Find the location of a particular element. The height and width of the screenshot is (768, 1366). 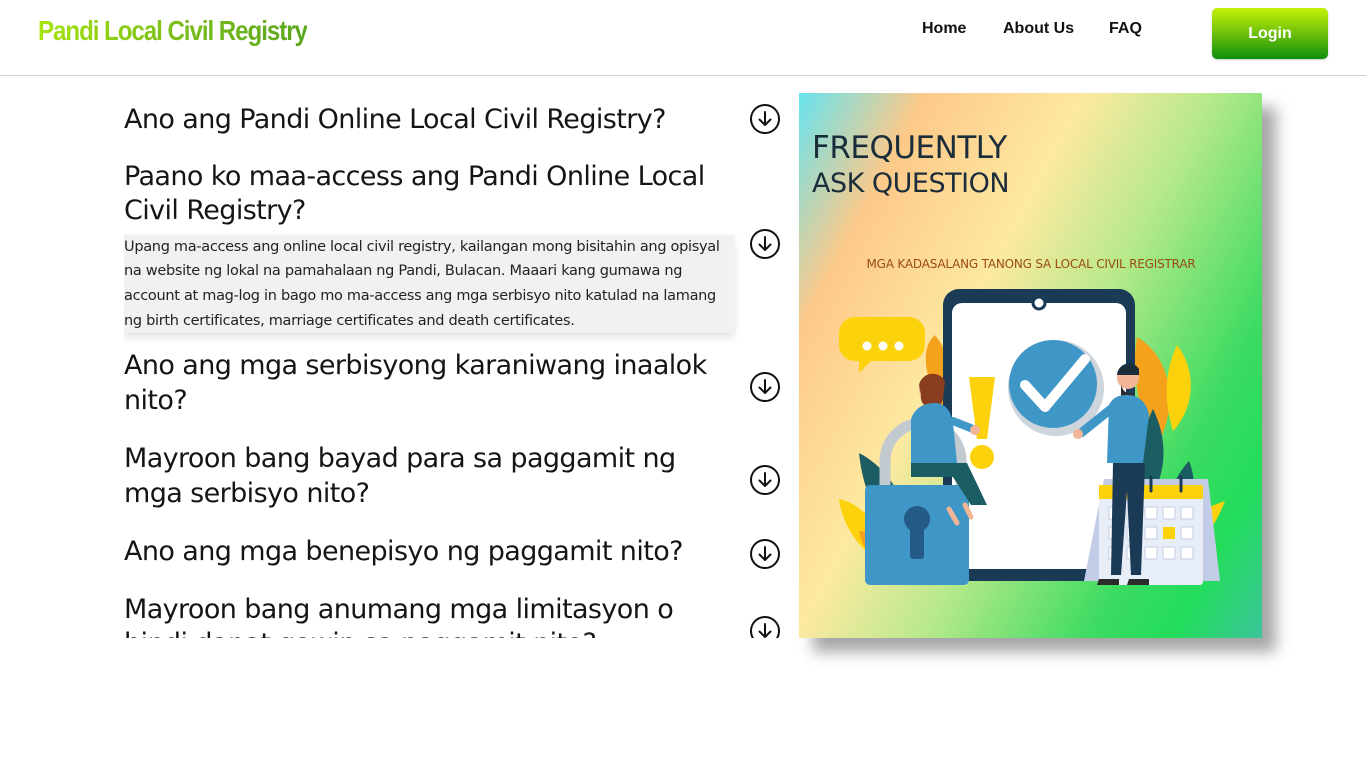

login-button: Login is located at coordinates (1270, 33).